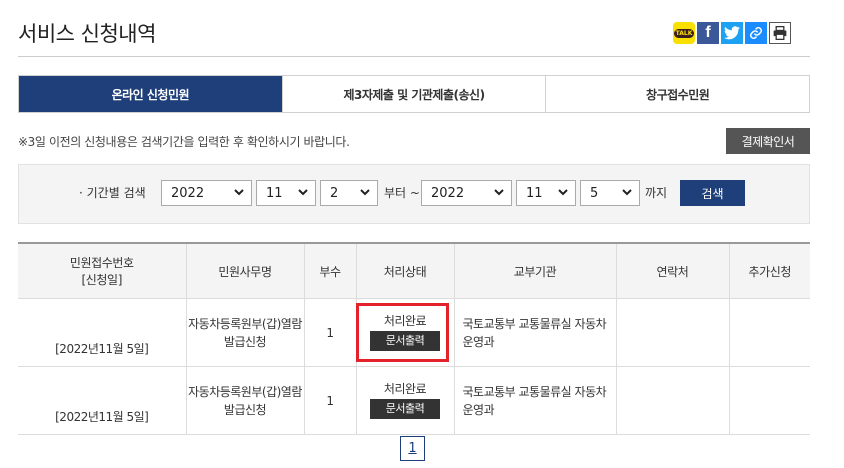 The width and height of the screenshot is (844, 468). What do you see at coordinates (673, 270) in the screenshot?
I see `header-contact: 연락처` at bounding box center [673, 270].